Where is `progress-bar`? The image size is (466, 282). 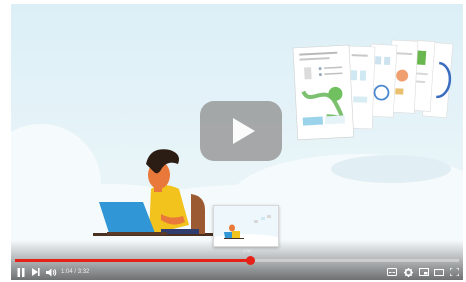 progress-bar is located at coordinates (237, 260).